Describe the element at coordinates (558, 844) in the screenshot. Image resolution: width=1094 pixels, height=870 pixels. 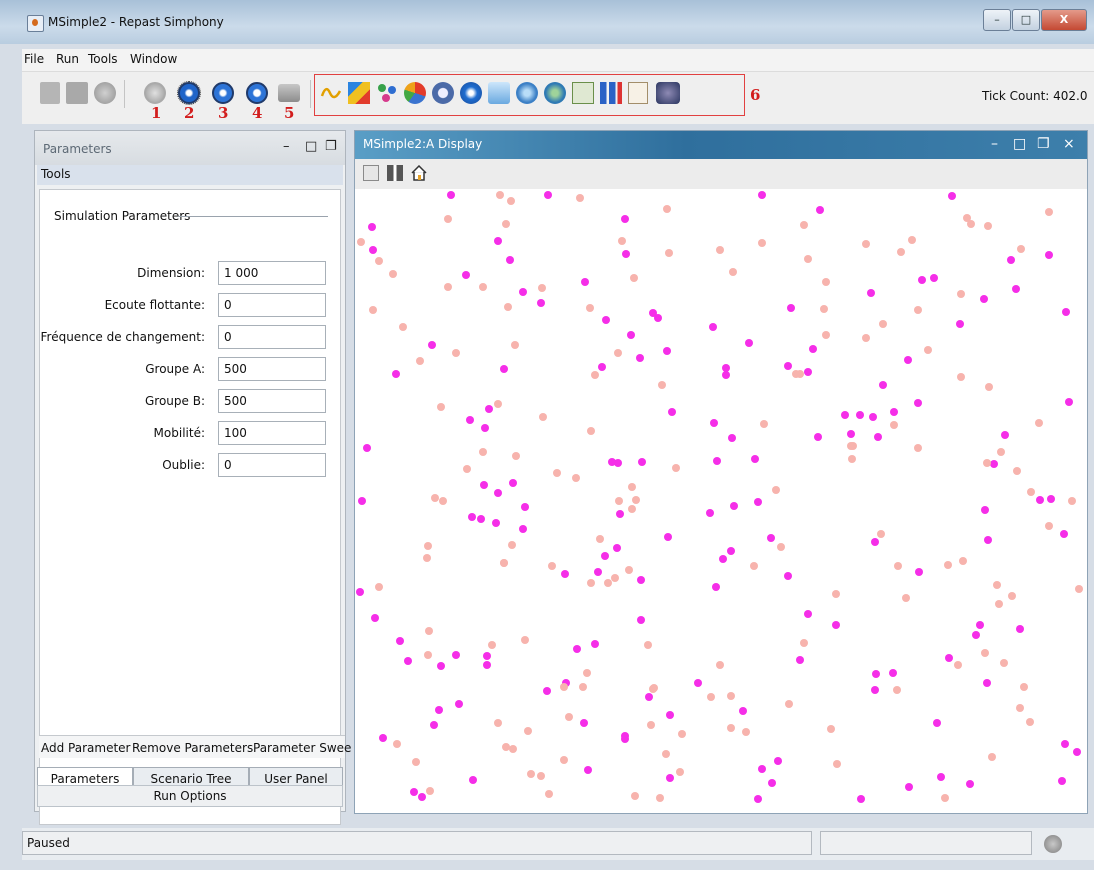
I see `status-bar: Paused` at that location.